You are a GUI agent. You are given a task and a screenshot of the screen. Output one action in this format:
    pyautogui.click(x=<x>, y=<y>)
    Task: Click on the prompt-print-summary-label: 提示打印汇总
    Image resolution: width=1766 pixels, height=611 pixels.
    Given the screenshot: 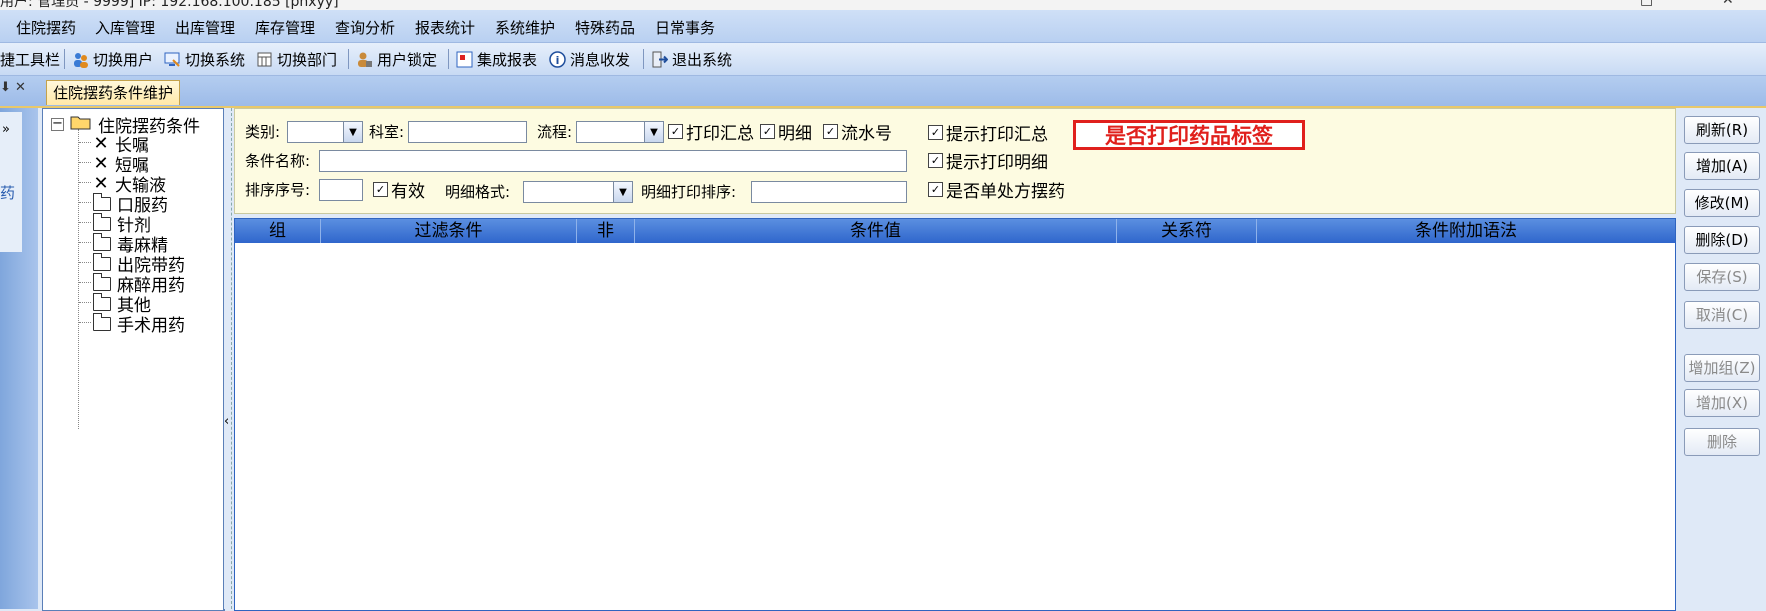 What is the action you would take?
    pyautogui.click(x=997, y=135)
    